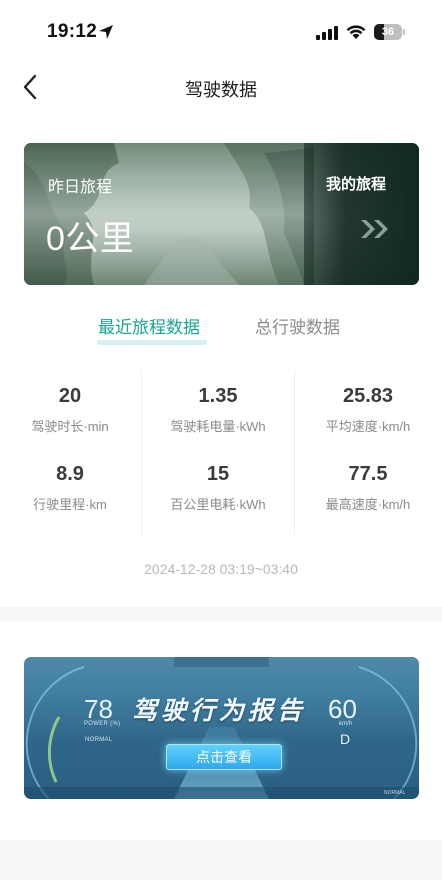 The height and width of the screenshot is (880, 442). What do you see at coordinates (368, 504) in the screenshot?
I see `stat-label: 最高速度·km/h` at bounding box center [368, 504].